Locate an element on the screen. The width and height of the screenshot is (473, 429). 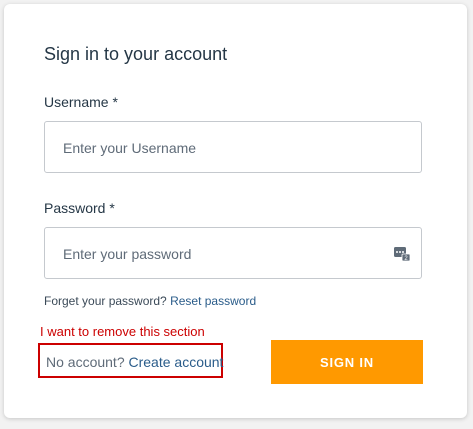
sign-in-button: SIGN IN is located at coordinates (347, 362).